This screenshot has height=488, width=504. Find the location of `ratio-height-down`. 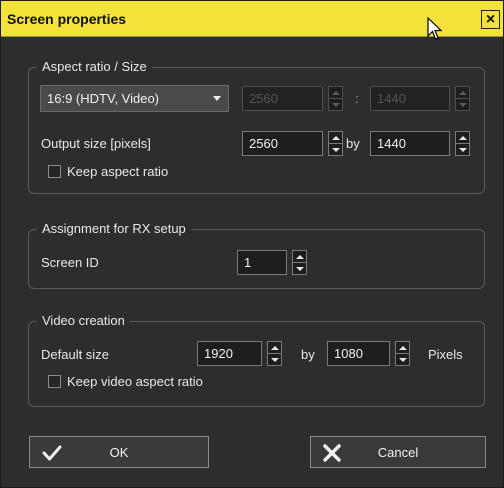

ratio-height-down is located at coordinates (462, 104).